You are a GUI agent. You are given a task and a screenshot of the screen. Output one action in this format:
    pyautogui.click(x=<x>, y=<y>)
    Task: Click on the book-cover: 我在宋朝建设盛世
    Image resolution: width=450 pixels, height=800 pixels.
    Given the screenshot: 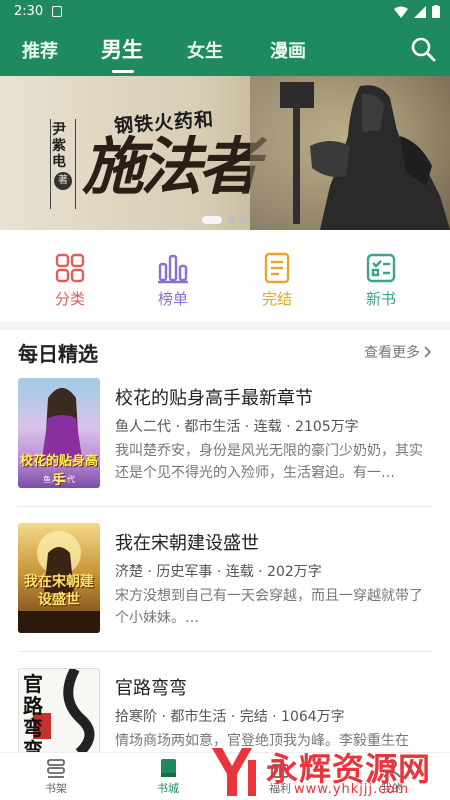 What is the action you would take?
    pyautogui.click(x=59, y=578)
    